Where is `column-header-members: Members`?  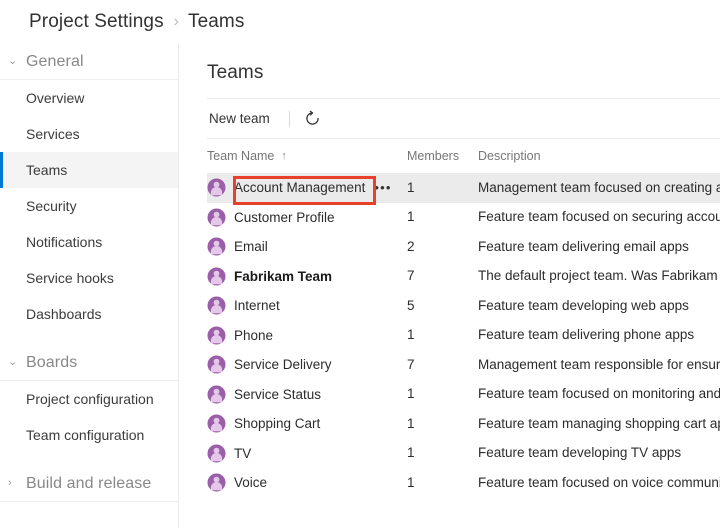
column-header-members: Members is located at coordinates (442, 156).